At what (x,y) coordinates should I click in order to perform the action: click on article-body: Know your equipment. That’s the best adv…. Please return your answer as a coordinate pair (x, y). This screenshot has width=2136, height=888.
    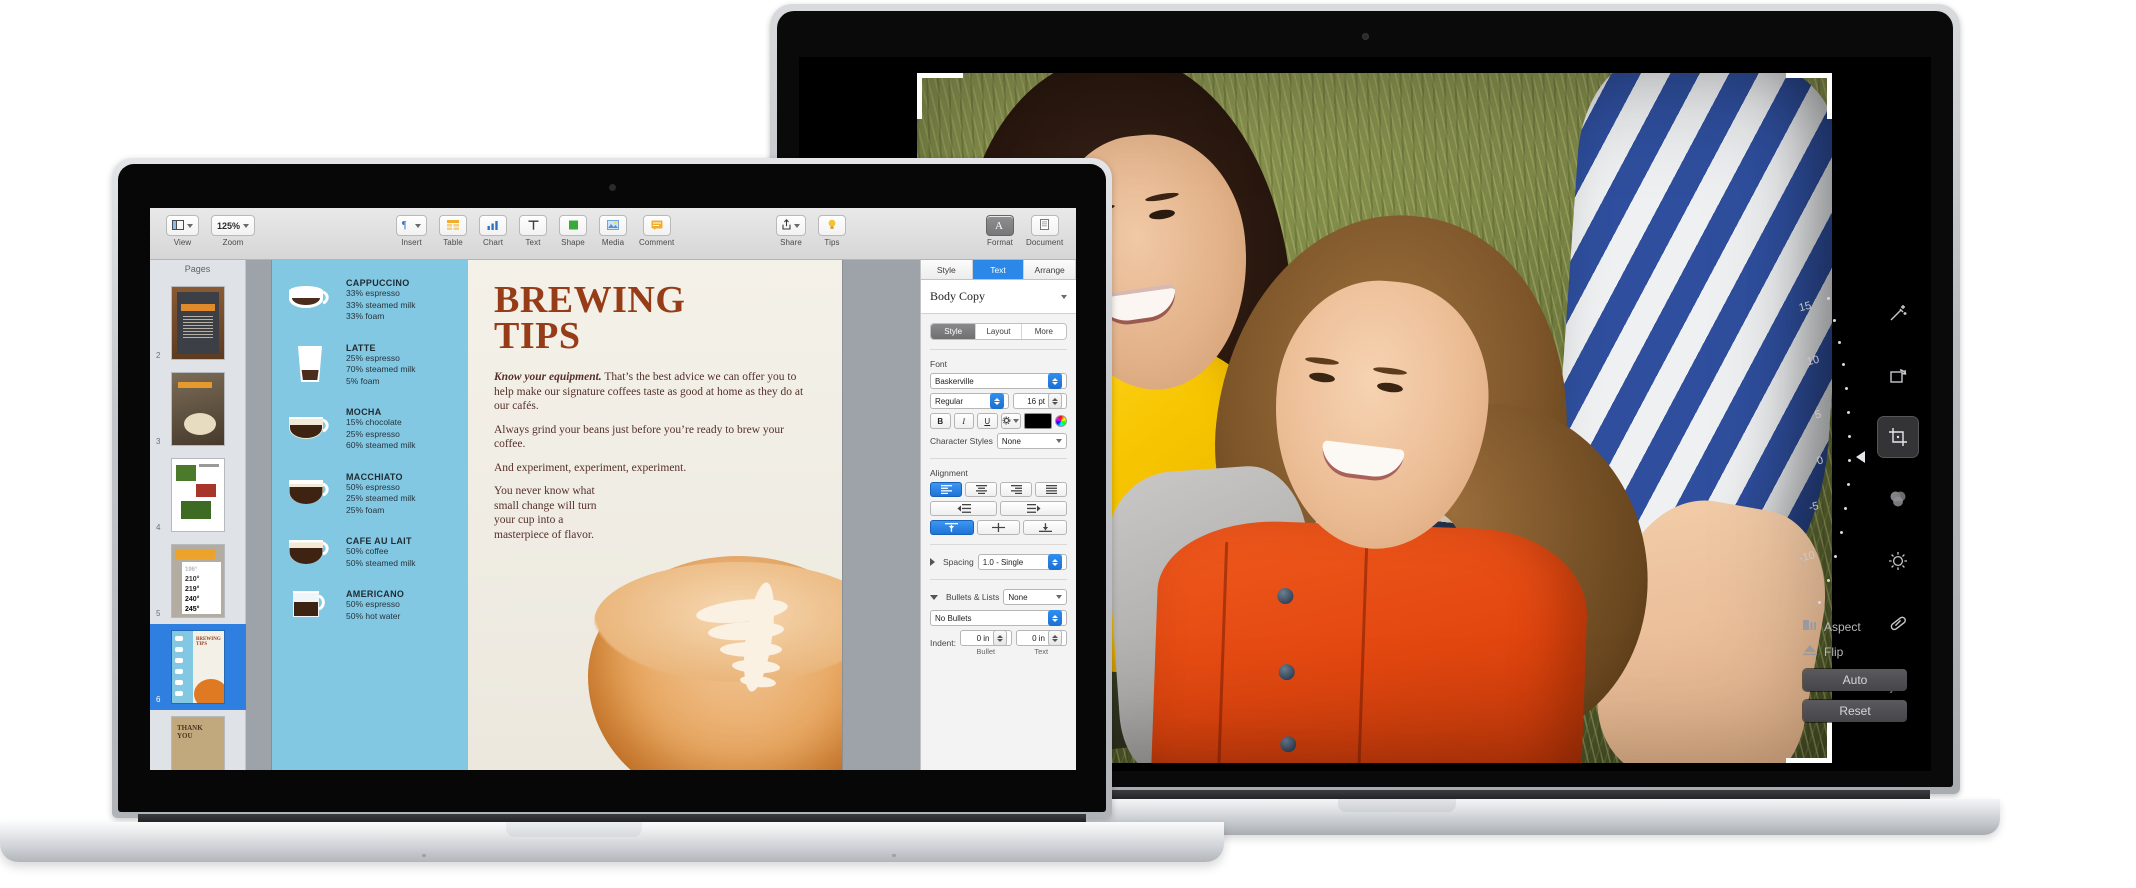
    Looking at the image, I should click on (655, 456).